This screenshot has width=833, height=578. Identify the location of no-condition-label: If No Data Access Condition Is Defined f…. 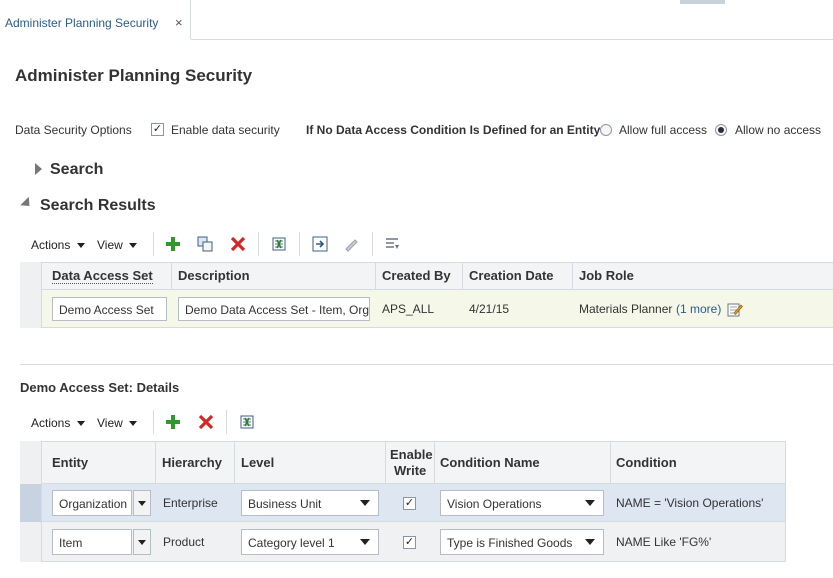
(453, 130).